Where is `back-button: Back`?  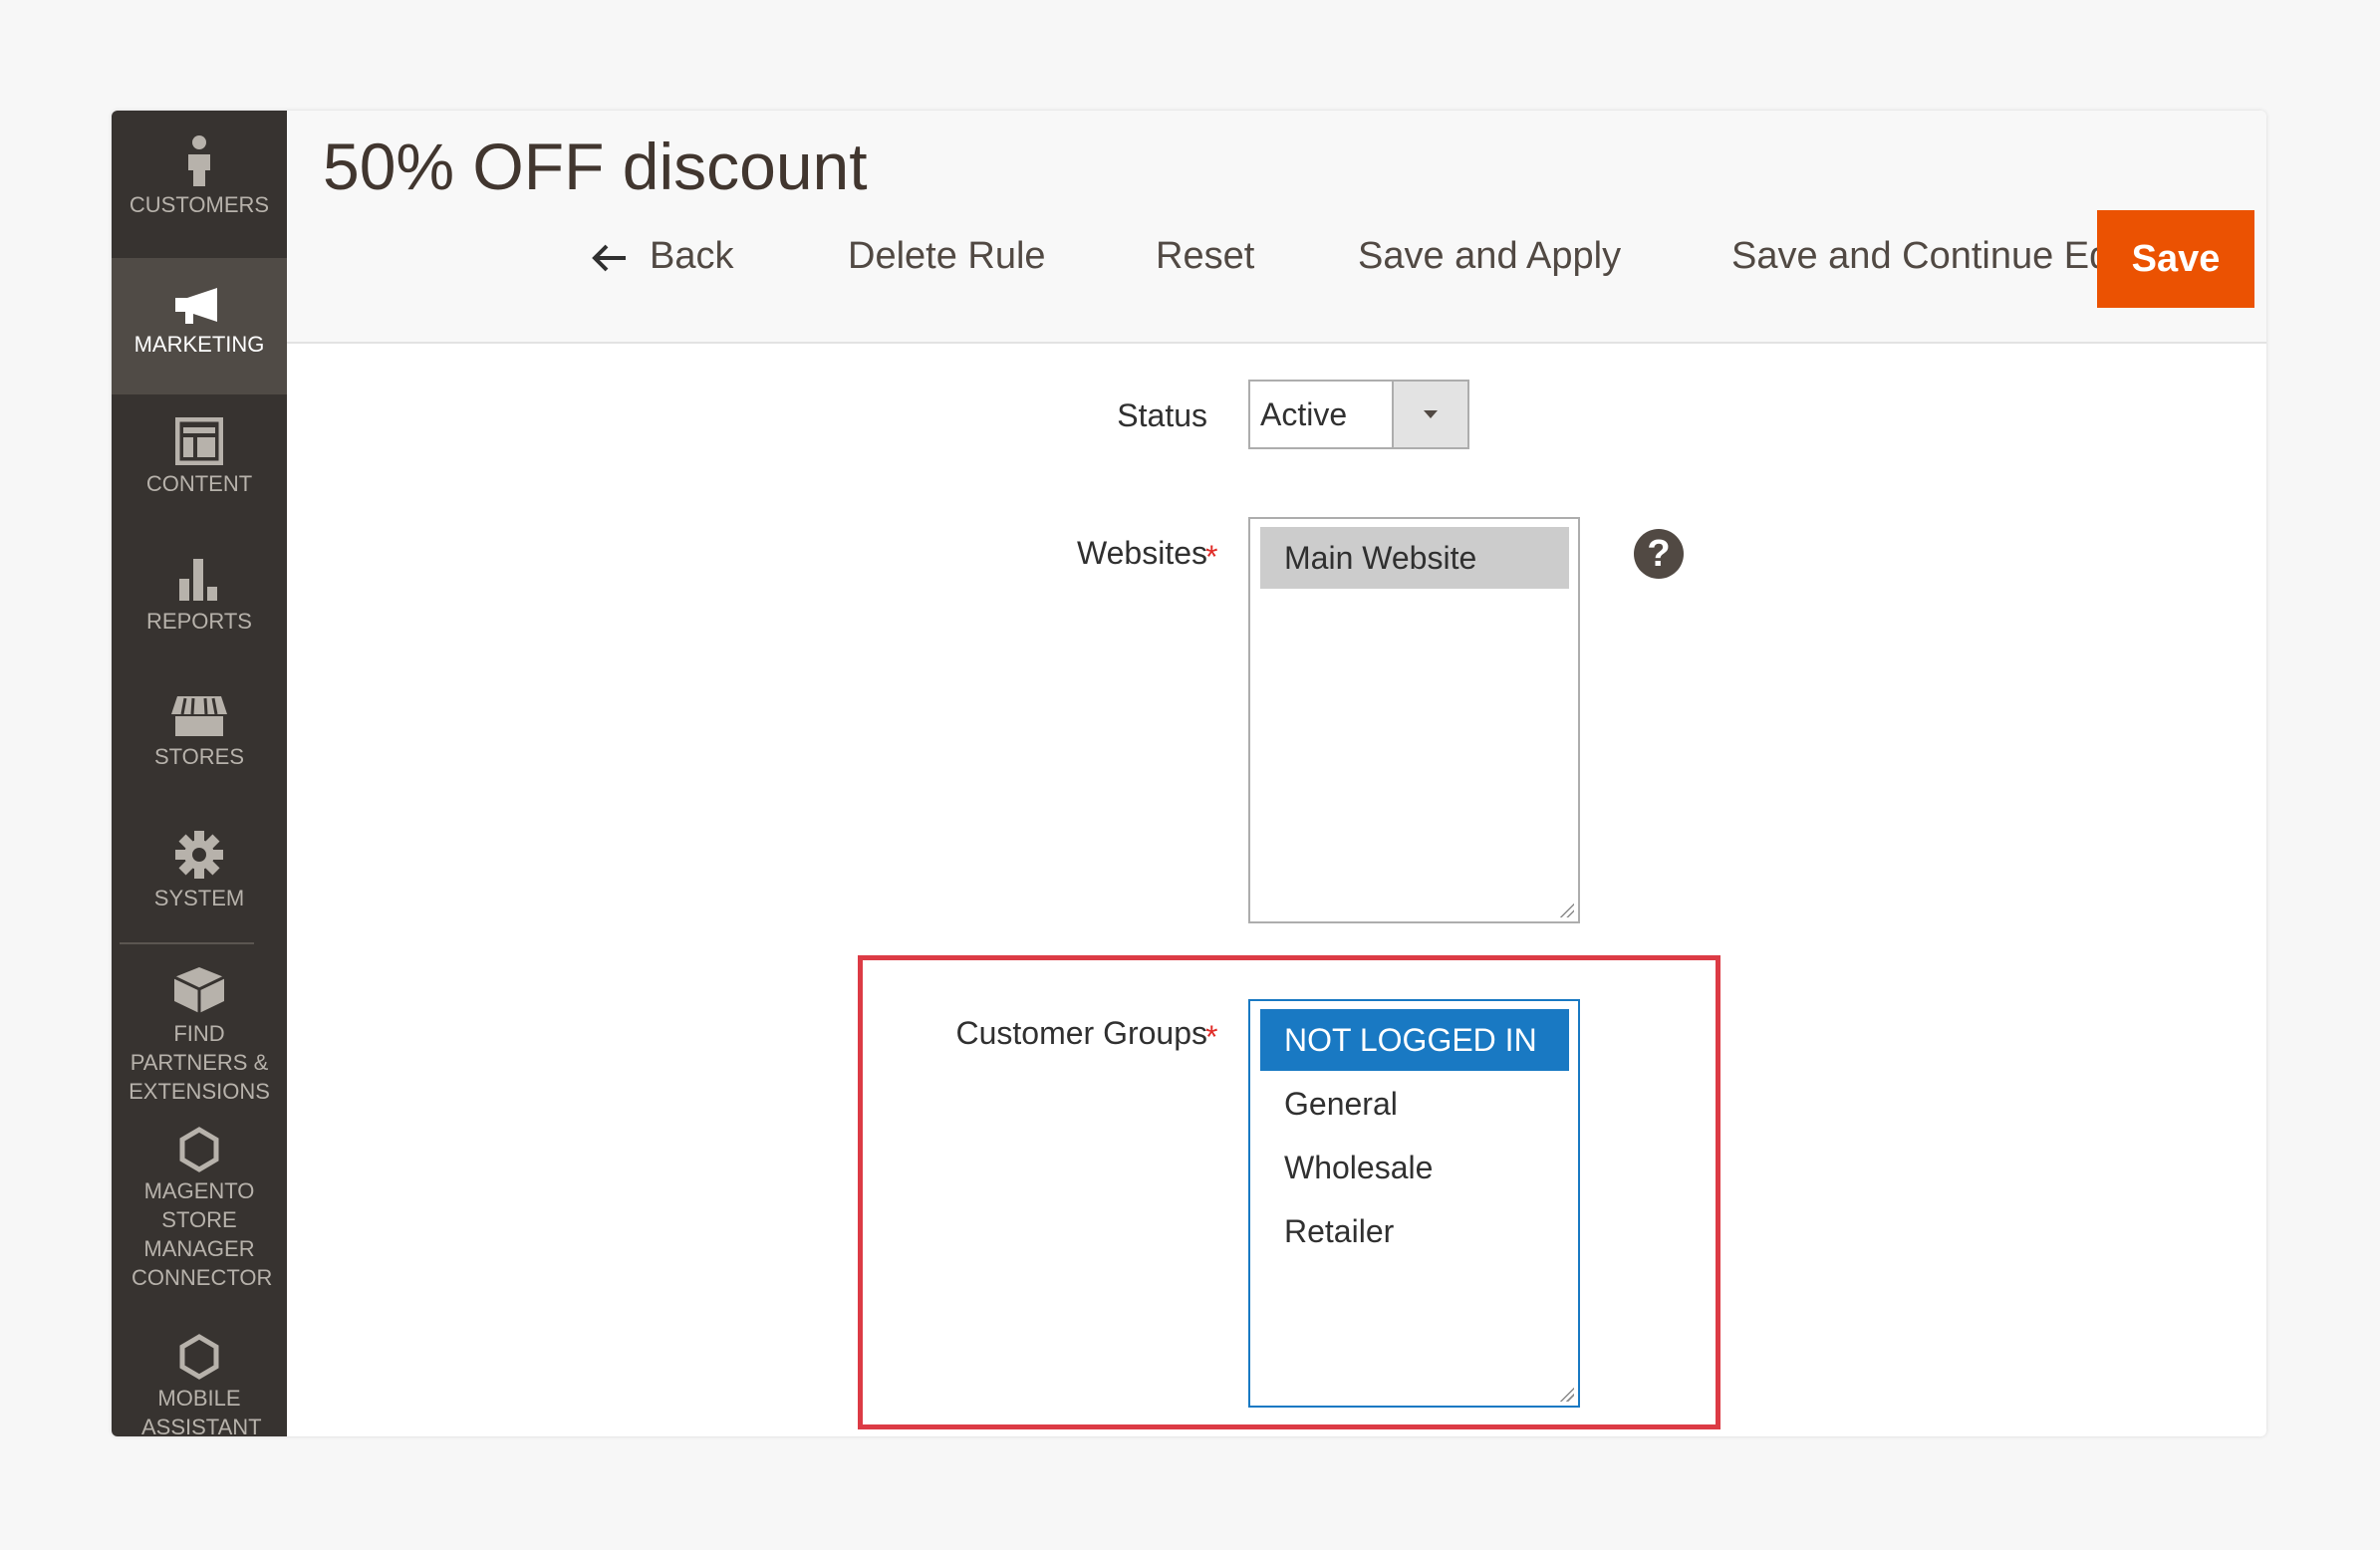 back-button: Back is located at coordinates (662, 256).